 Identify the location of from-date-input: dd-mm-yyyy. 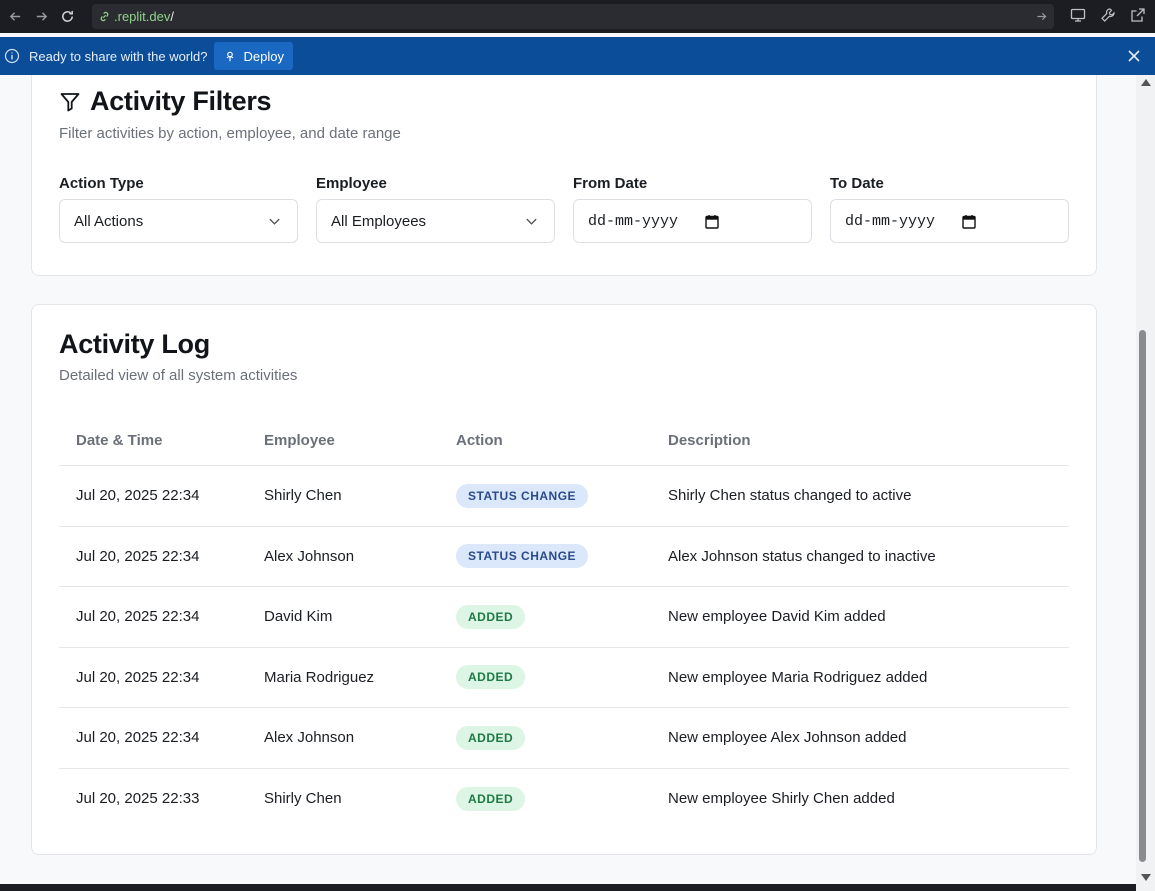
(692, 221).